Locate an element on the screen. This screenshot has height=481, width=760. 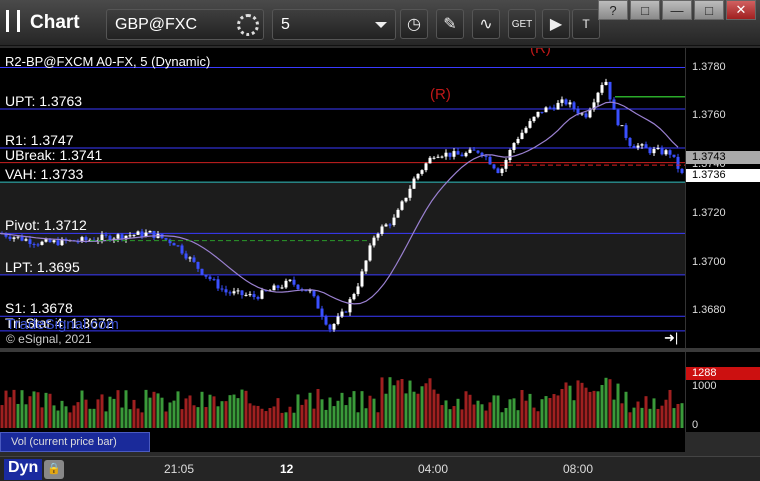
interval-value: 5 is located at coordinates (285, 24).